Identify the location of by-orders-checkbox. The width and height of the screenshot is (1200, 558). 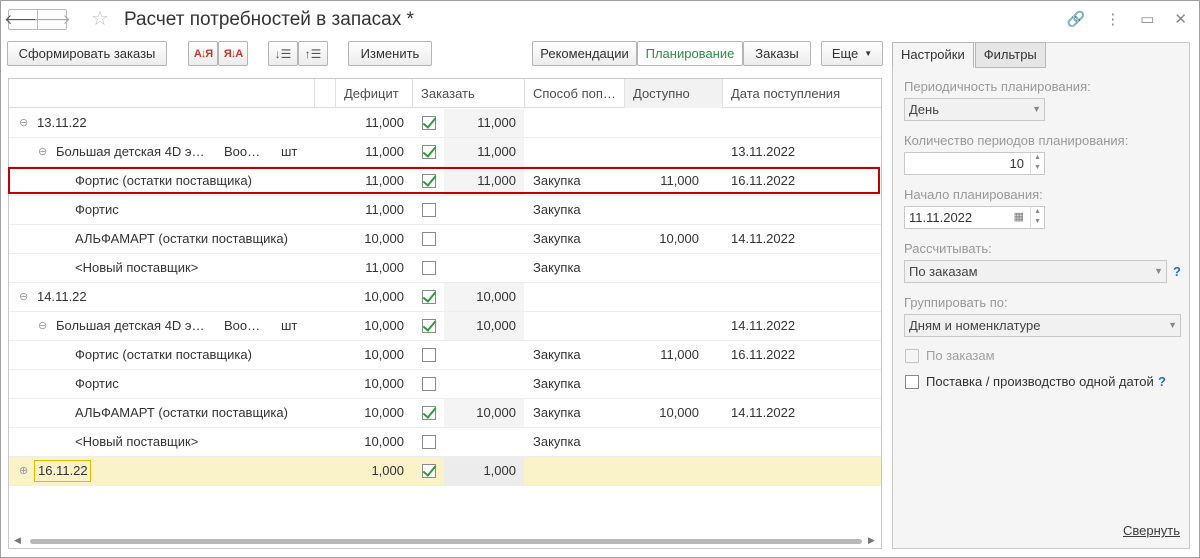
(912, 356).